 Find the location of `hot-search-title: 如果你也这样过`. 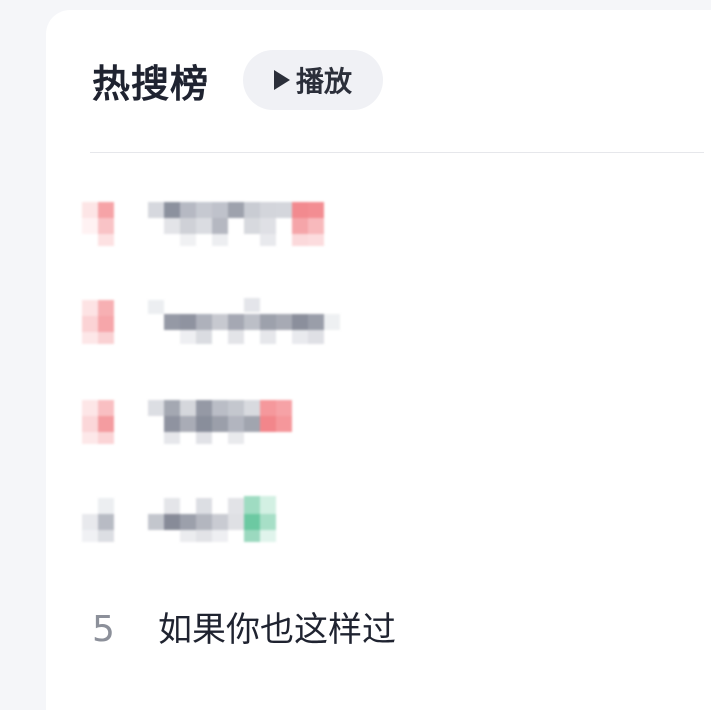

hot-search-title: 如果你也这样过 is located at coordinates (277, 630).